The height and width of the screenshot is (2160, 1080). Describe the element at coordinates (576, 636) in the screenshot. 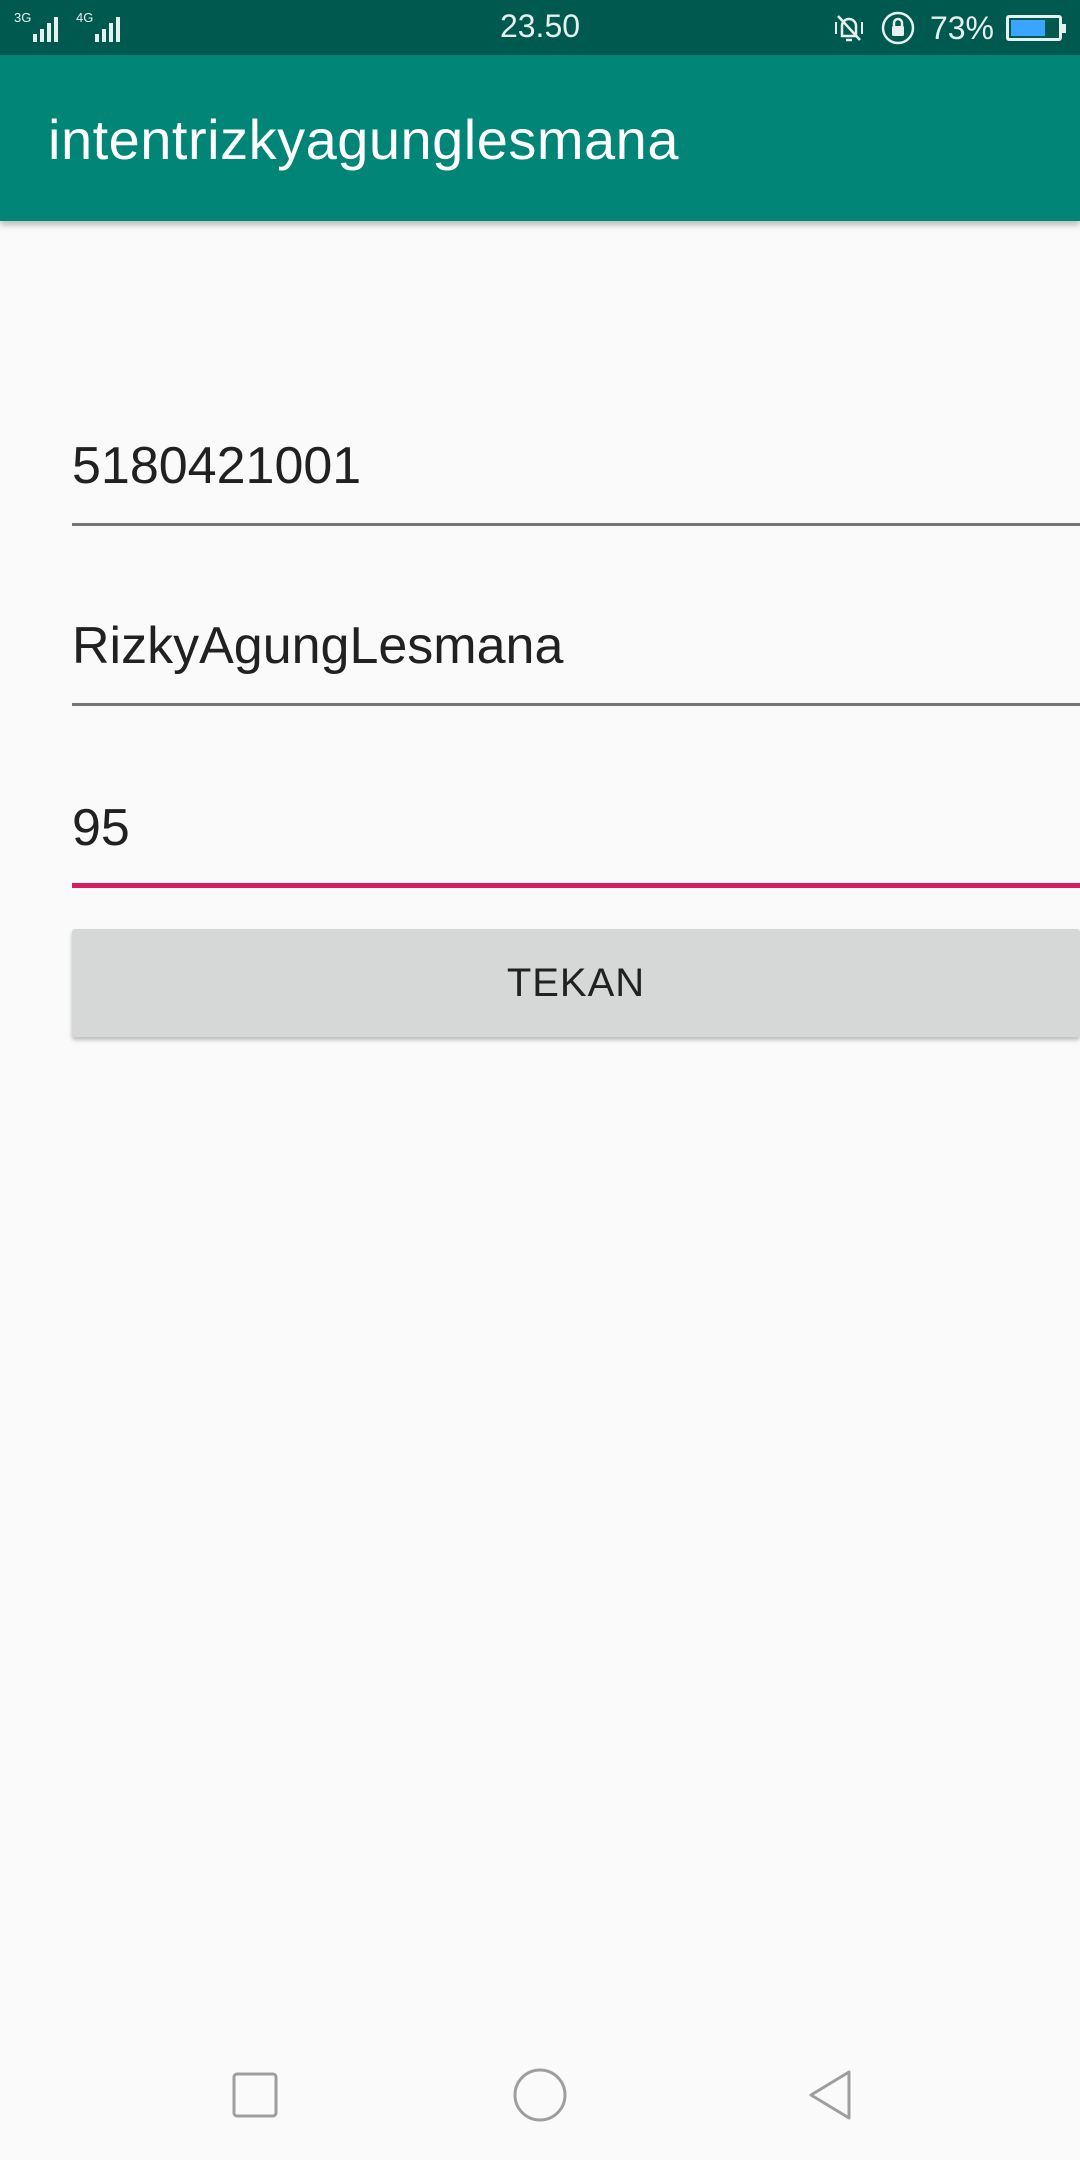

I see `name-input: RizkyAgungLesmana` at that location.